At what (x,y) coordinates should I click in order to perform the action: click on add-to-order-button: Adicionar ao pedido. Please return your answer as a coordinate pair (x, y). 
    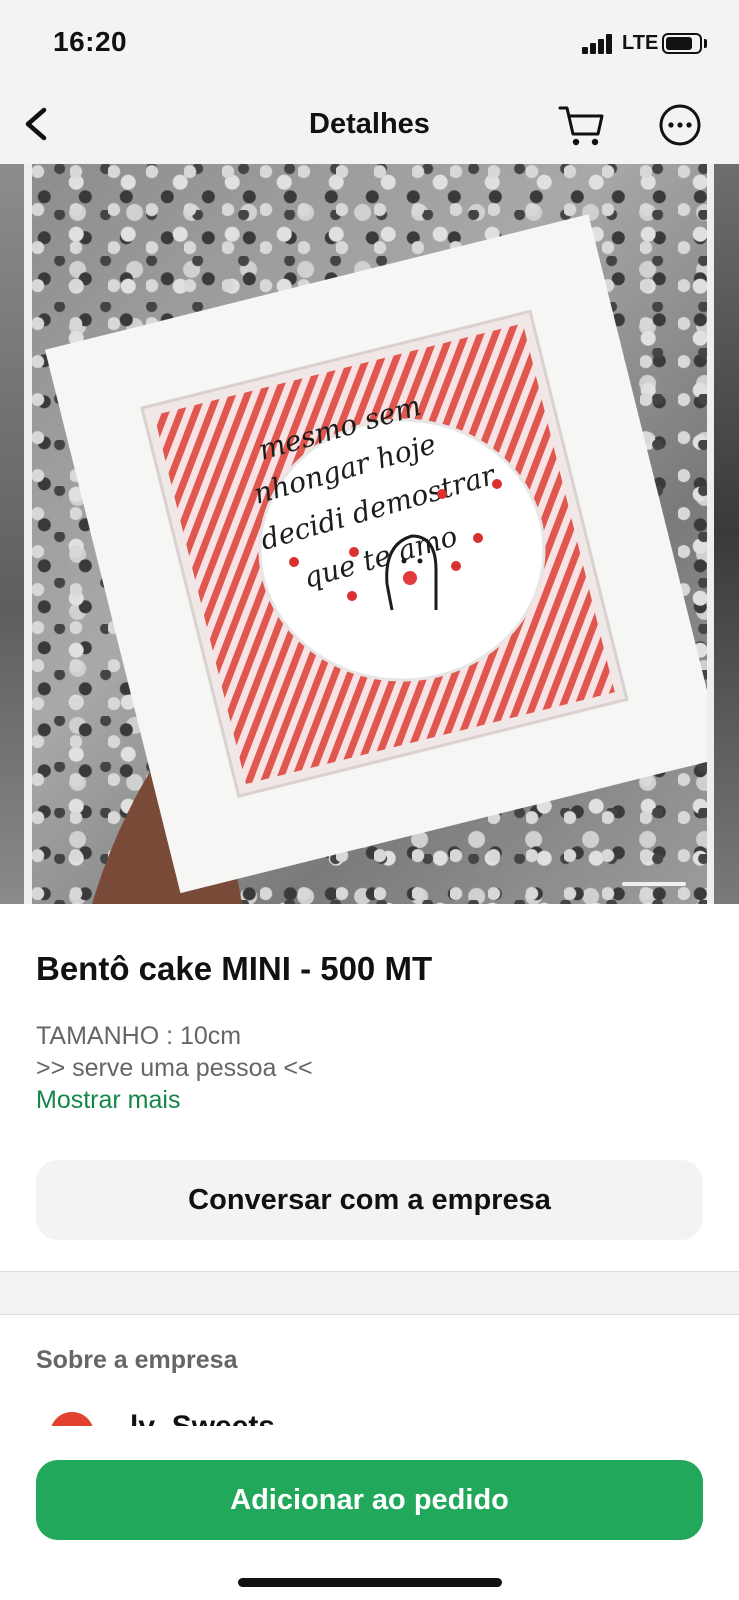
    Looking at the image, I should click on (369, 1500).